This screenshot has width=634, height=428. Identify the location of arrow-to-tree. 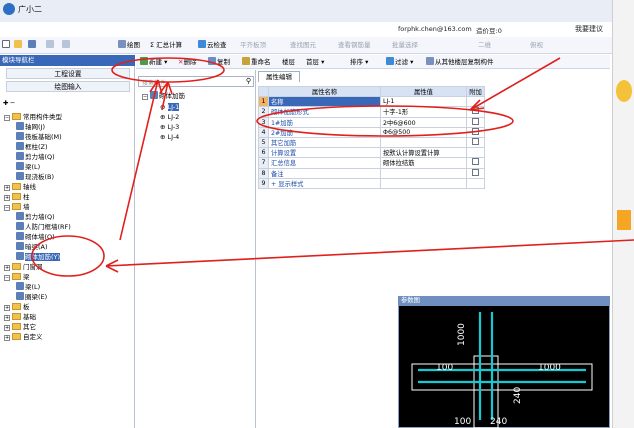
(369, 256).